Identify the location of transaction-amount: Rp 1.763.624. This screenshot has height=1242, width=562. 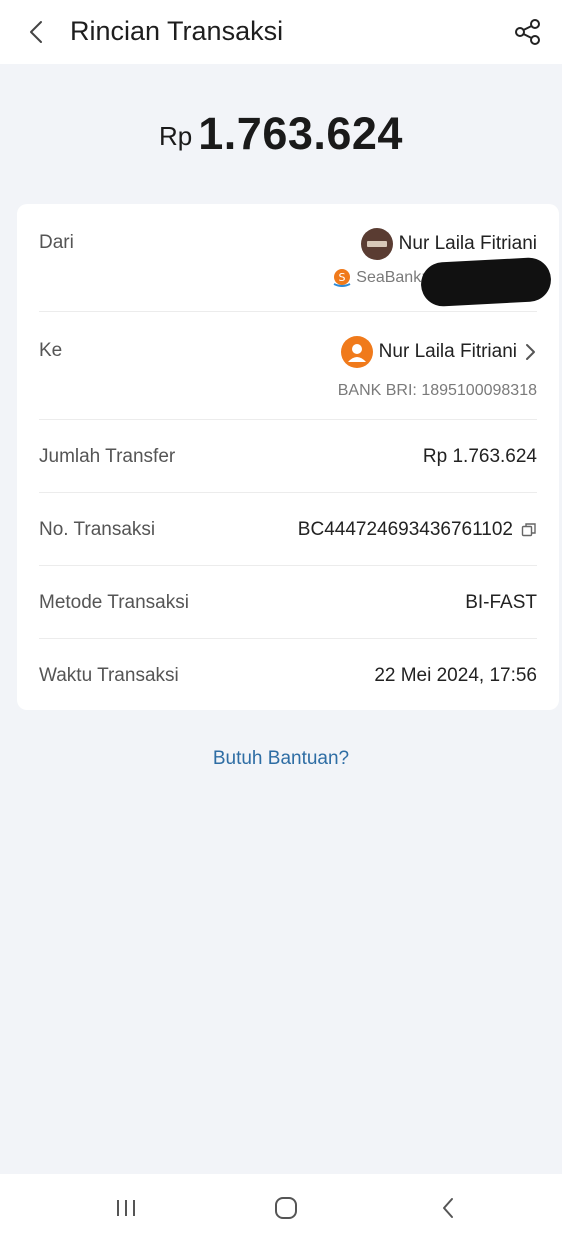
(281, 134).